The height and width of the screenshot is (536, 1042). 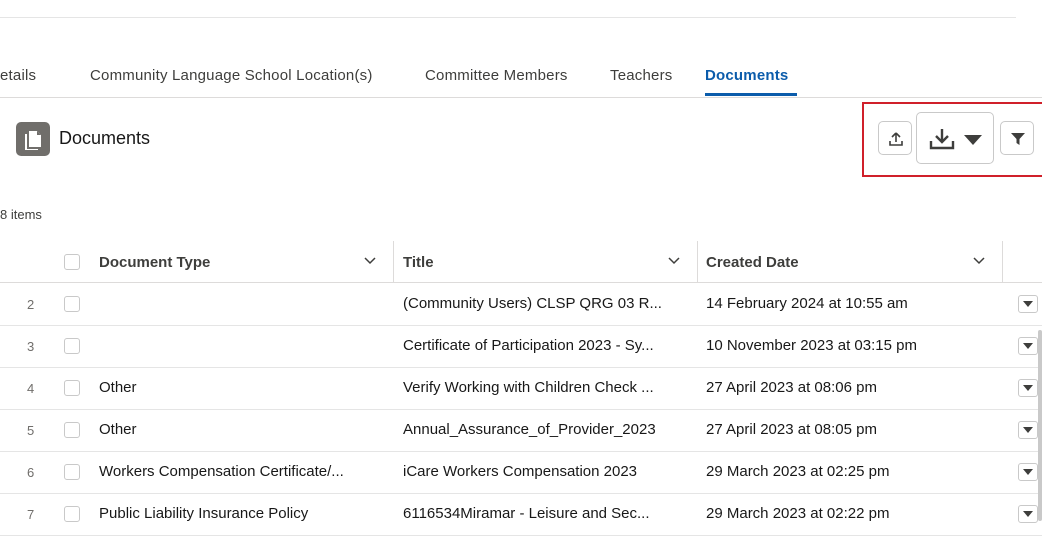 What do you see at coordinates (798, 513) in the screenshot?
I see `created-date-cell: 29 March 2023 at 02:22 pm` at bounding box center [798, 513].